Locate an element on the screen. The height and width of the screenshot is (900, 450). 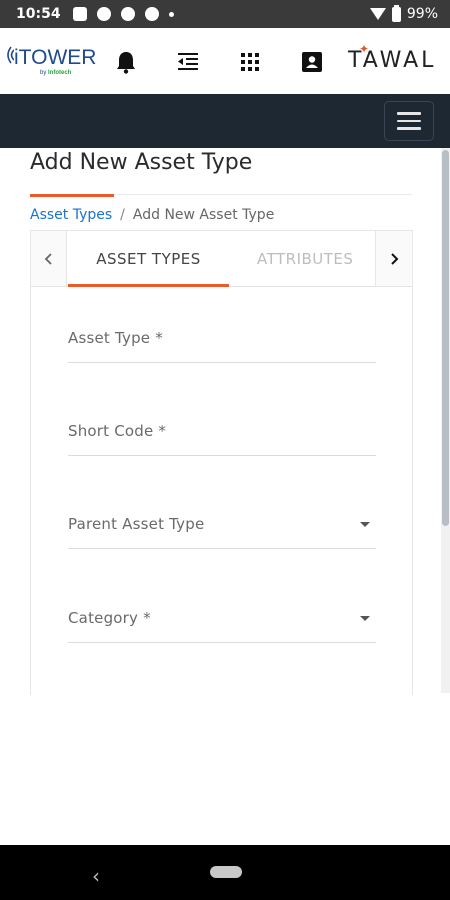
bell-icon is located at coordinates (126, 62).